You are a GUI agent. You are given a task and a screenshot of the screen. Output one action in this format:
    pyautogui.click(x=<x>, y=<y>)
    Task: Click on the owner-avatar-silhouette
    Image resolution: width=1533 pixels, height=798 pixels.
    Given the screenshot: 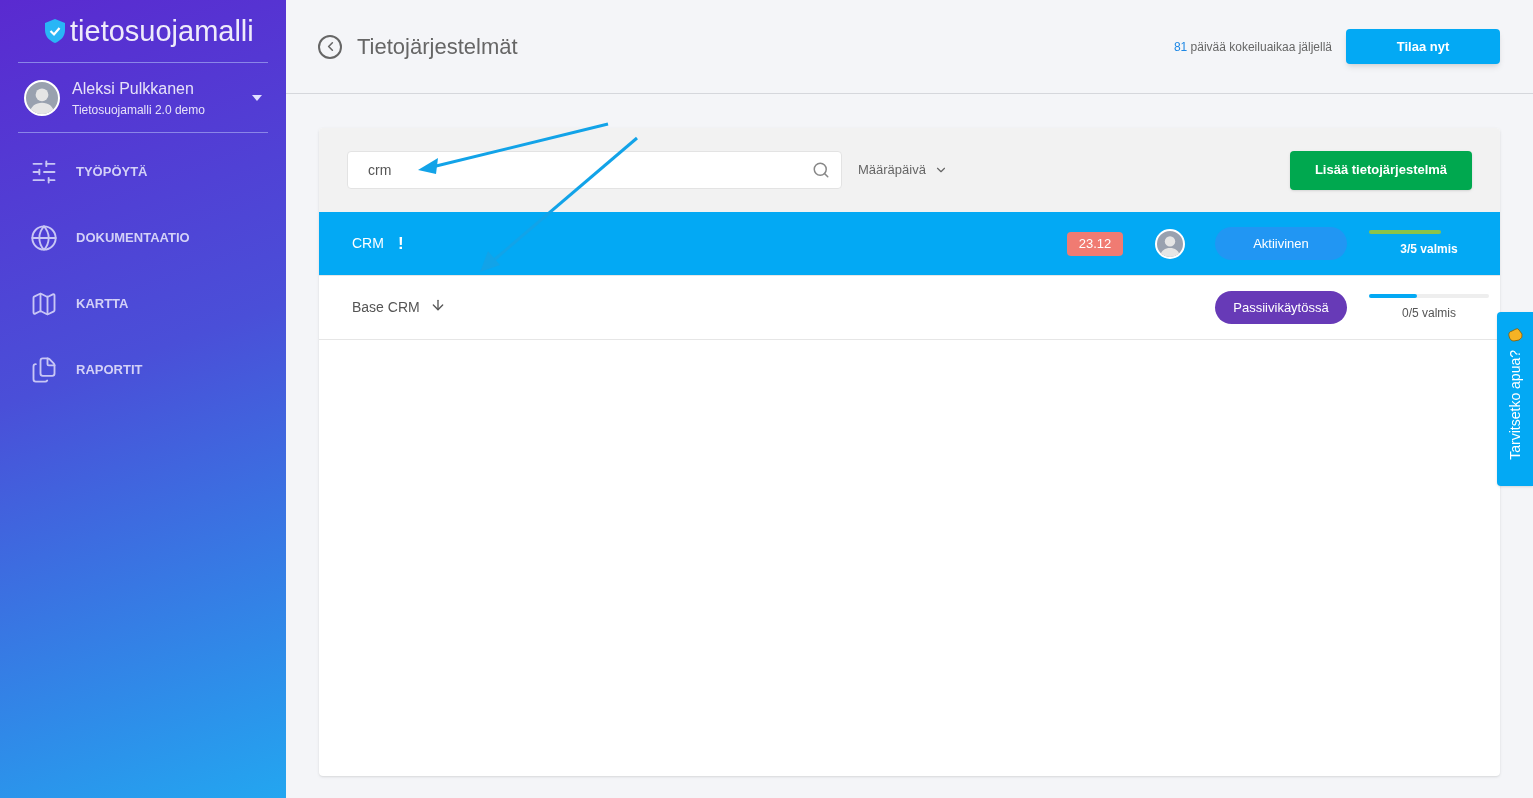 What is the action you would take?
    pyautogui.click(x=1170, y=243)
    